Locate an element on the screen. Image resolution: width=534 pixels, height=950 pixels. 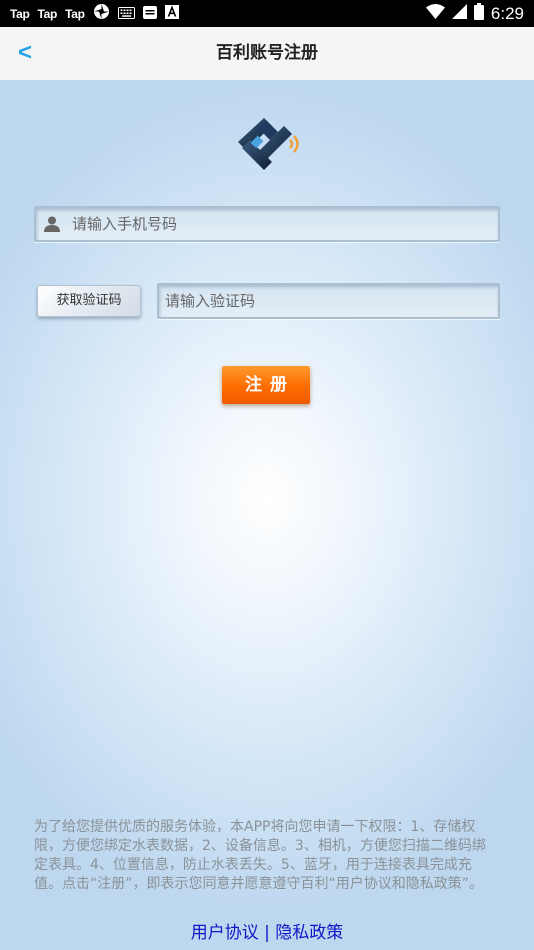
battery-icon is located at coordinates (478, 13).